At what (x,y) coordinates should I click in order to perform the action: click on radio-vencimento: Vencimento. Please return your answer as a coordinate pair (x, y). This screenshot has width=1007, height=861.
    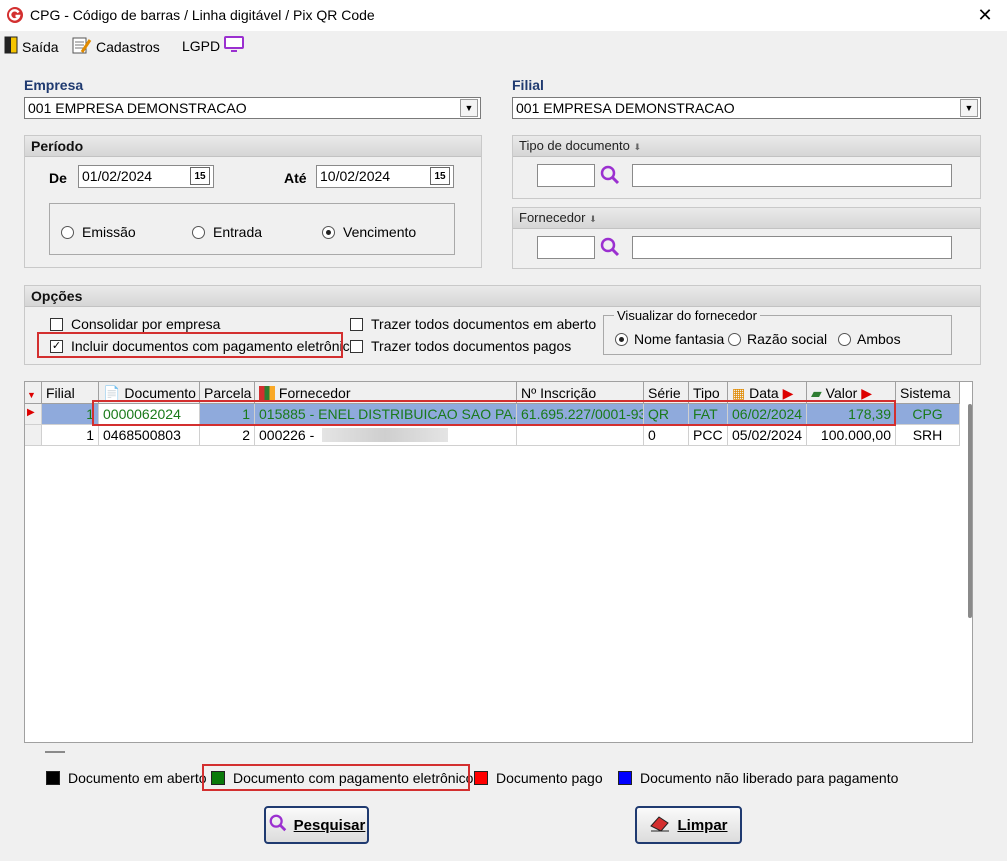
    Looking at the image, I should click on (369, 232).